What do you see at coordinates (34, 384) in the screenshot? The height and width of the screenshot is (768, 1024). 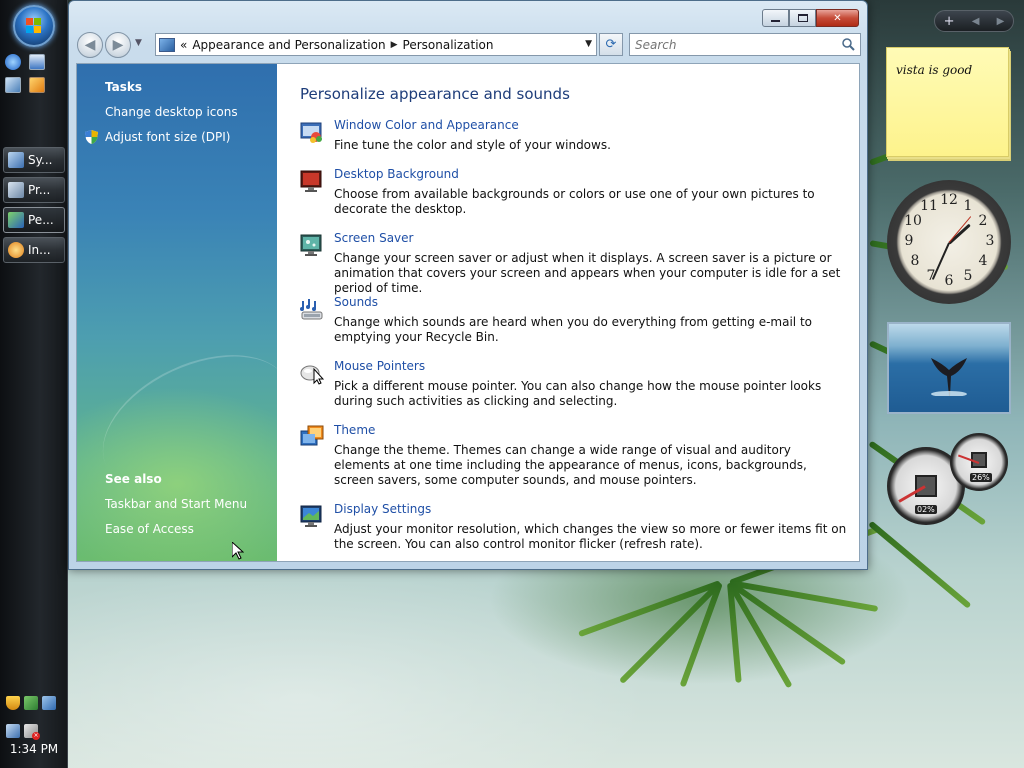 I see `taskbar: Sy... Pr... Pe... In... × 1:34 PM` at bounding box center [34, 384].